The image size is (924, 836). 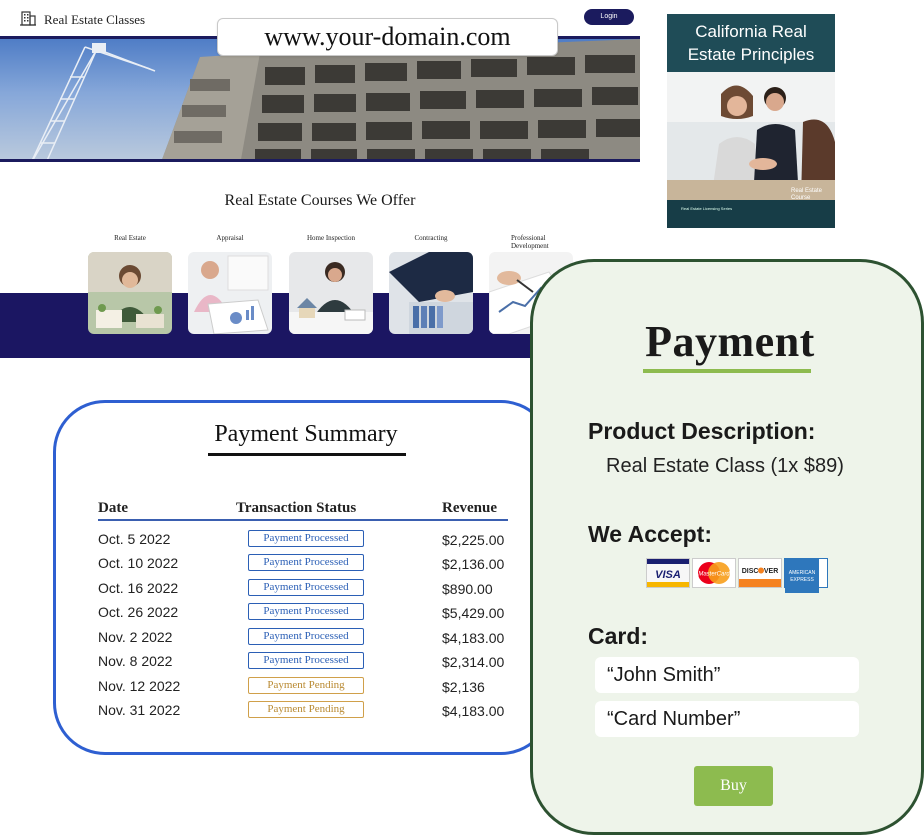 I want to click on product-description-value: Real Estate Class (1x $89), so click(x=725, y=466).